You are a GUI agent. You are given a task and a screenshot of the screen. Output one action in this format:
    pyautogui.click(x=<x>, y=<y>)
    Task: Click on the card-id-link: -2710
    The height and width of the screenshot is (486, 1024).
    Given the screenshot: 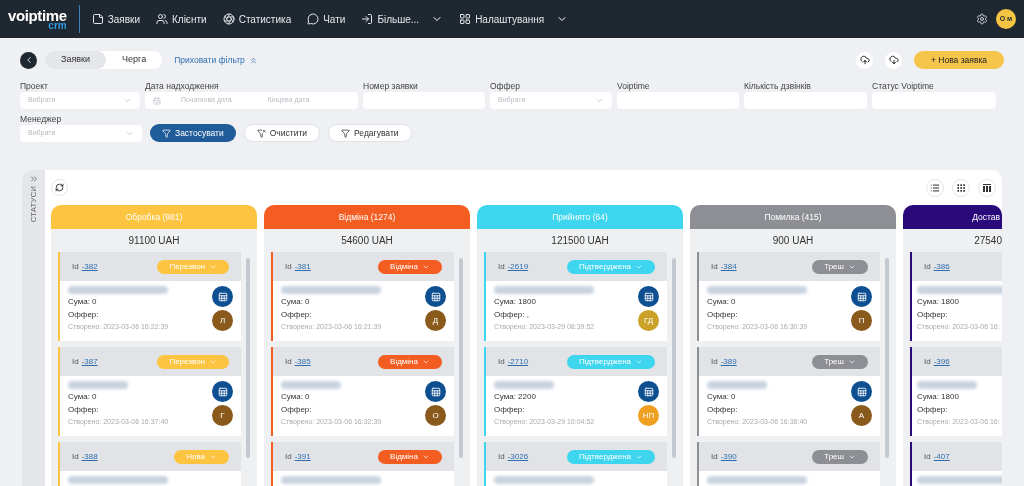 What is the action you would take?
    pyautogui.click(x=518, y=361)
    